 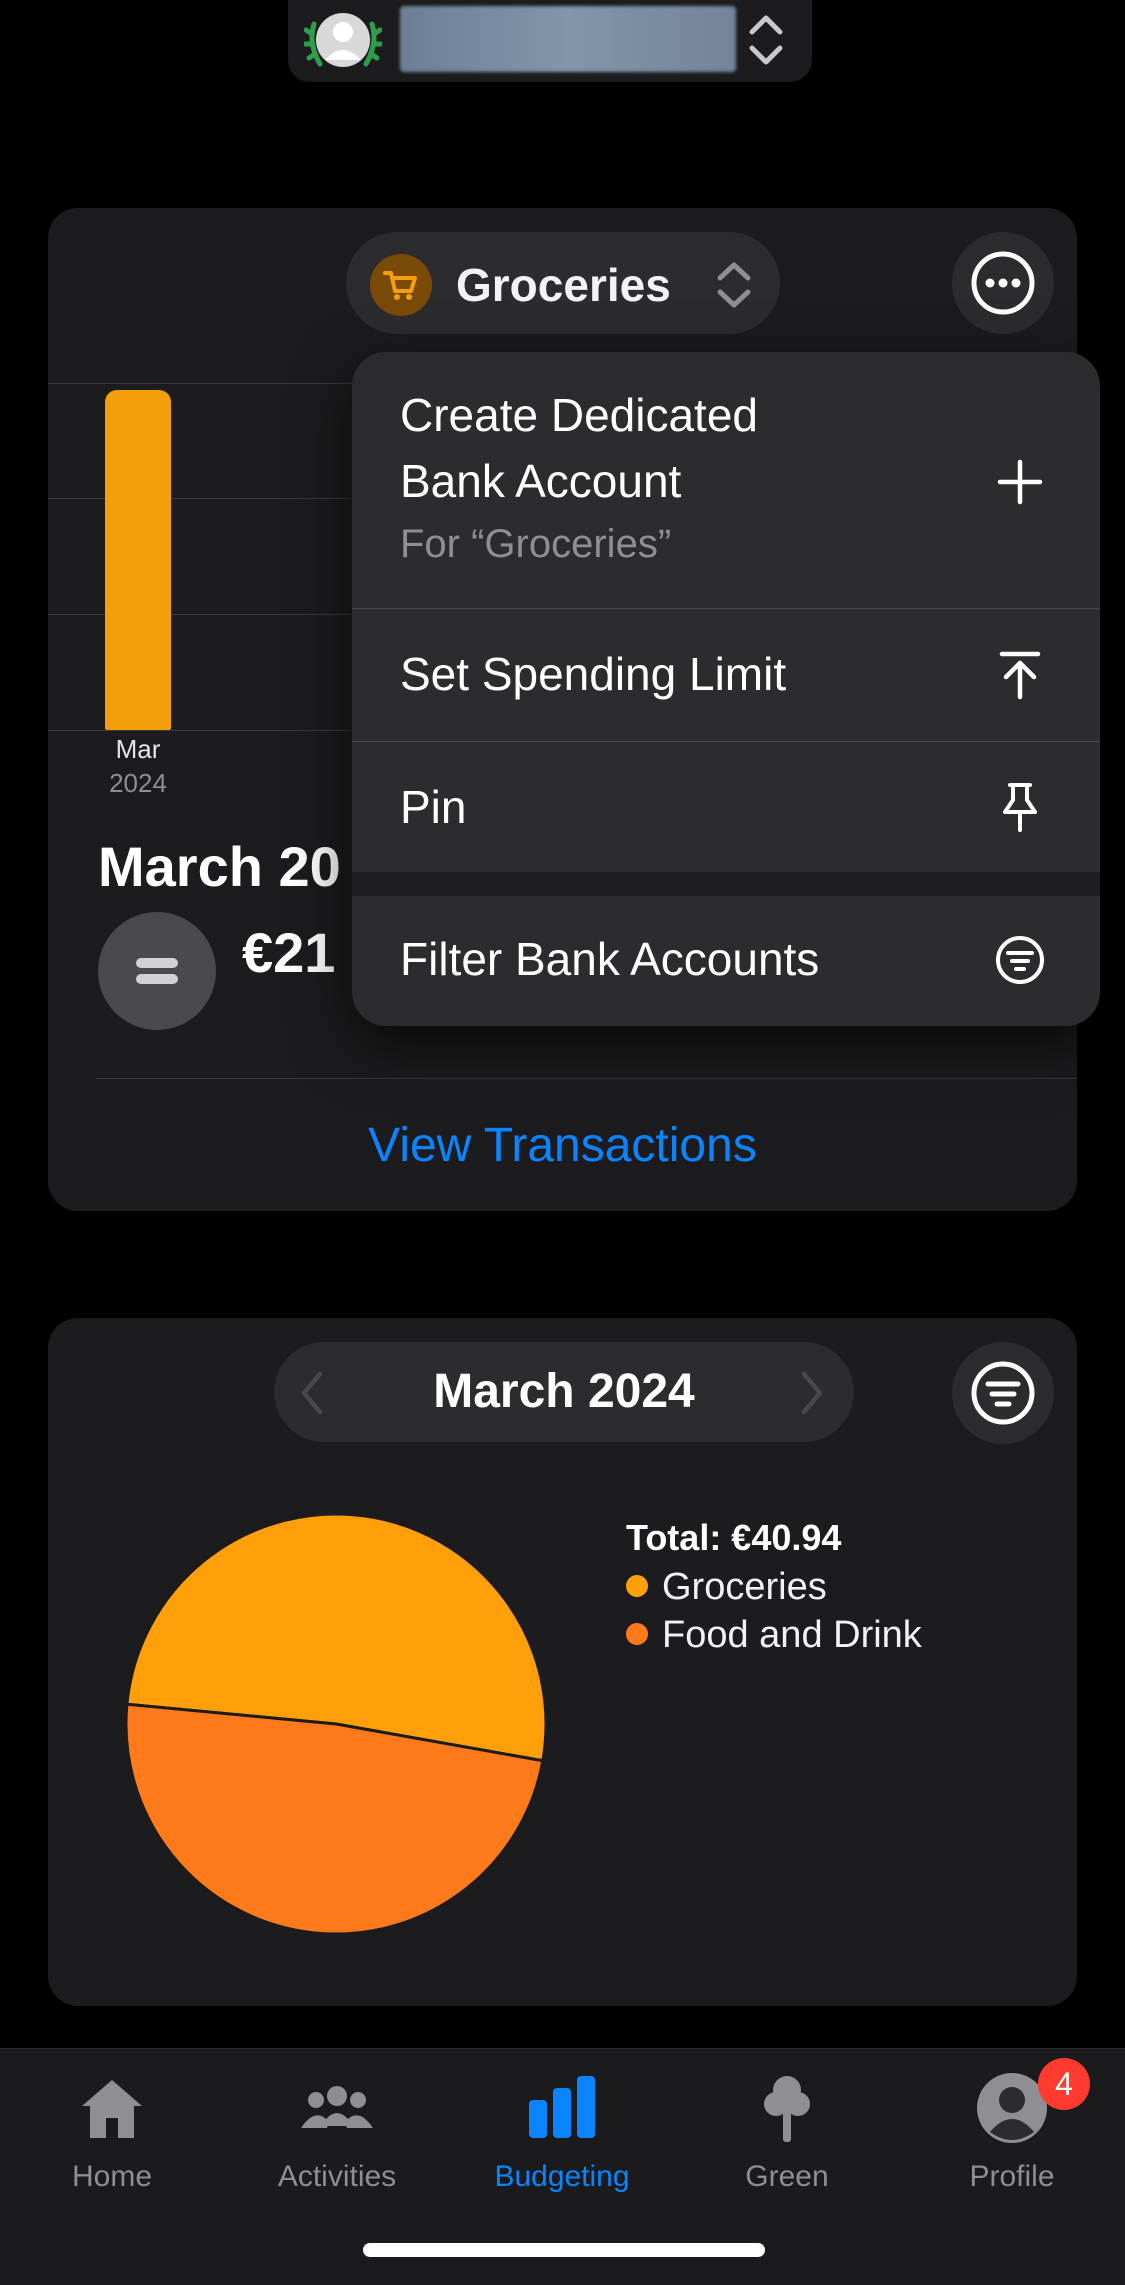 I want to click on arrow-up-to-line-icon, so click(x=1020, y=675).